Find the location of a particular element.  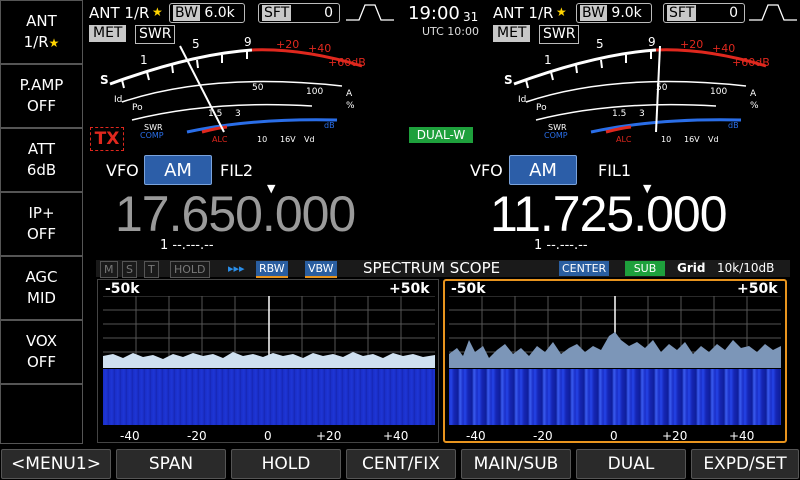

sub-plus40: +40 is located at coordinates (723, 48).